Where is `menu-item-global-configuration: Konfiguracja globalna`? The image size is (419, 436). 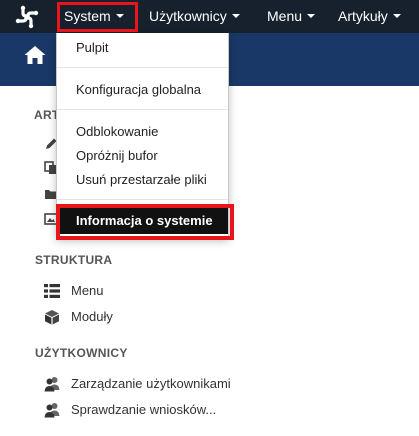
menu-item-global-configuration: Konfiguracja globalna is located at coordinates (138, 89).